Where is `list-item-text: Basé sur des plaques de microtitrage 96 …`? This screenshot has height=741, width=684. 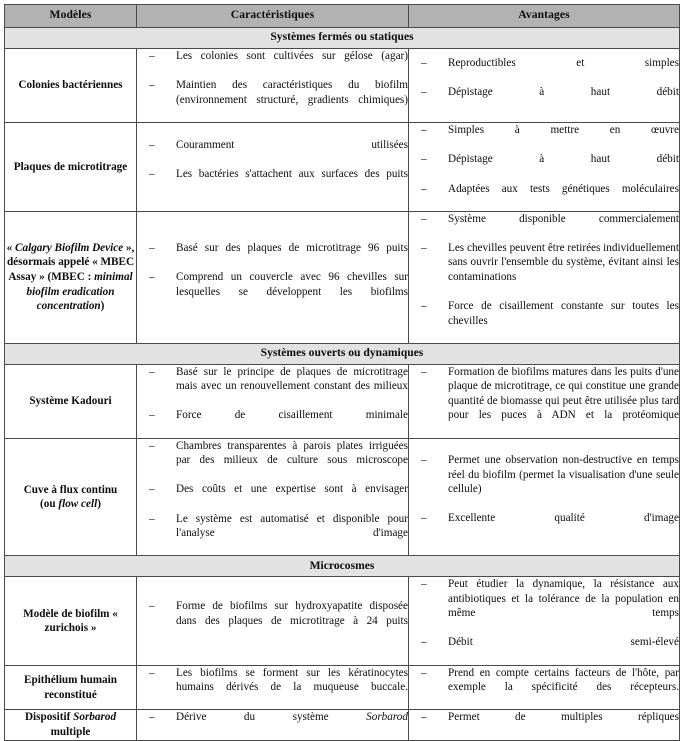 list-item-text: Basé sur des plaques de microtitrage 96 … is located at coordinates (292, 247).